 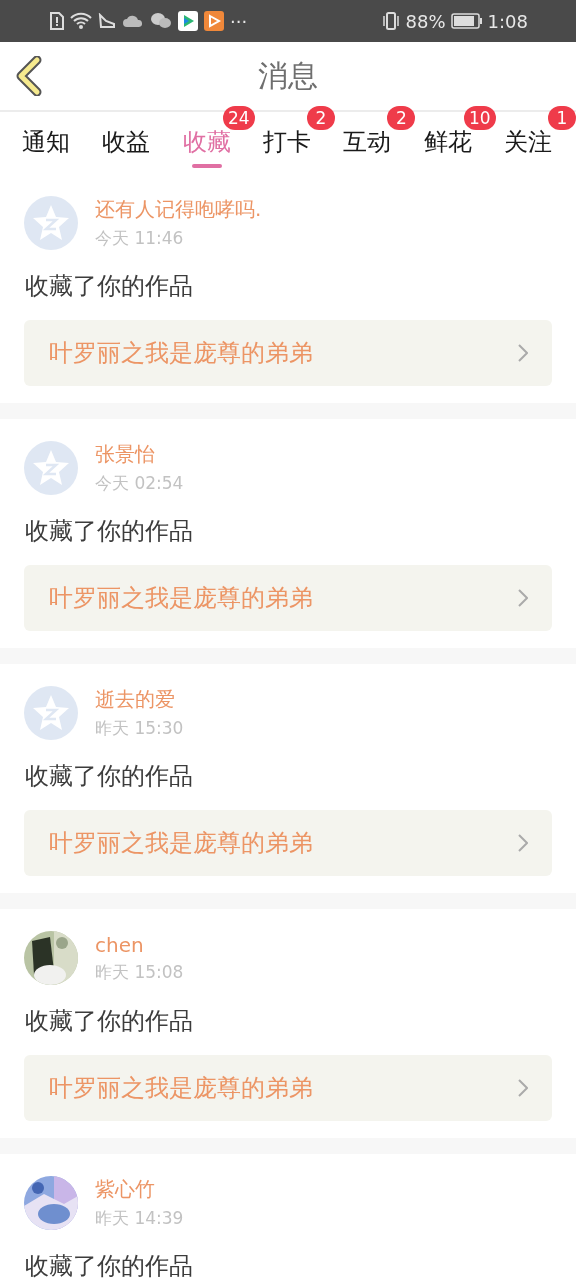 What do you see at coordinates (239, 21) in the screenshot?
I see `more-notifications: ···` at bounding box center [239, 21].